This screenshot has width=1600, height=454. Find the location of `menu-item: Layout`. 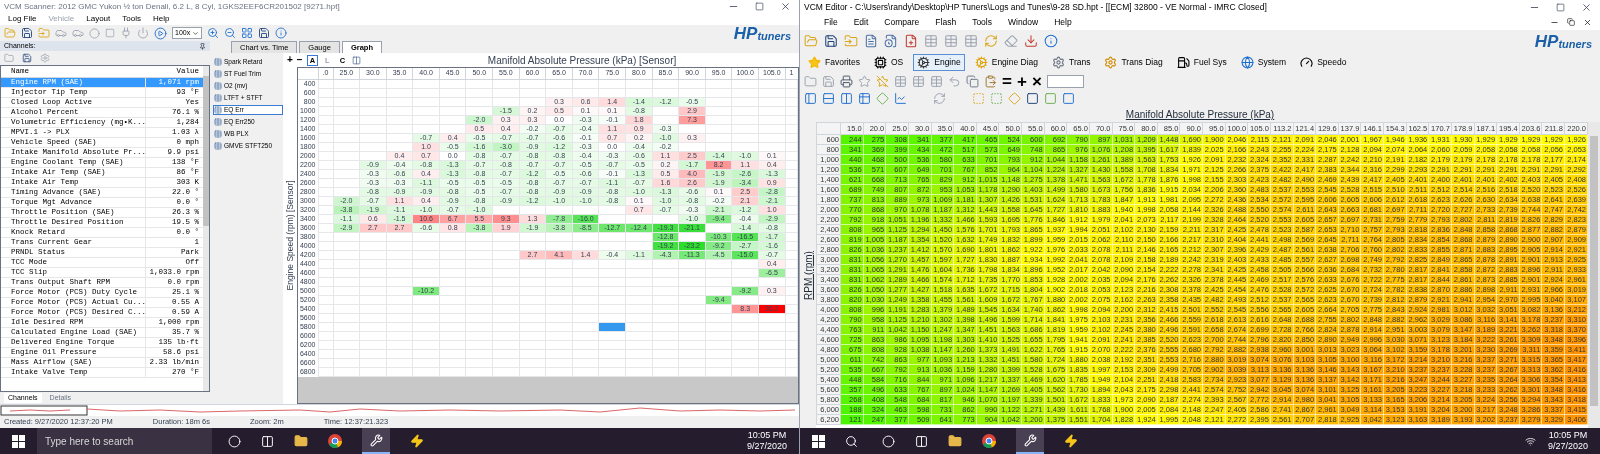

menu-item: Layout is located at coordinates (98, 19).